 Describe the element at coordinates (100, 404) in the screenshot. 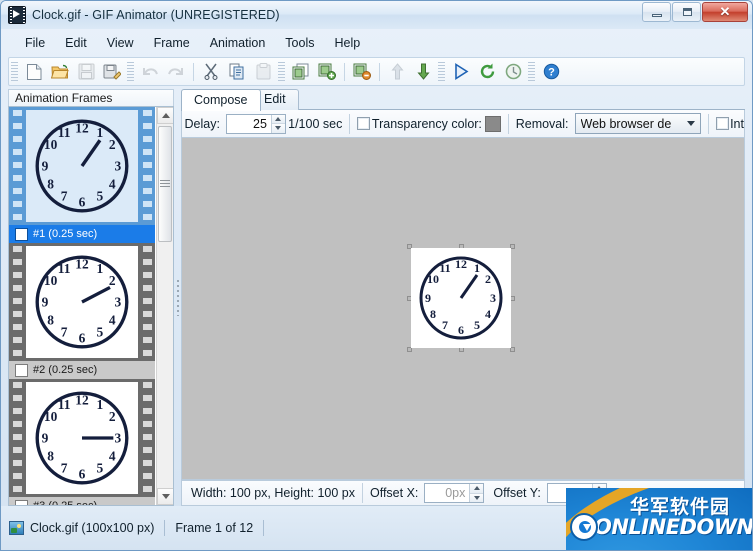

I see `svg-text: 1` at that location.